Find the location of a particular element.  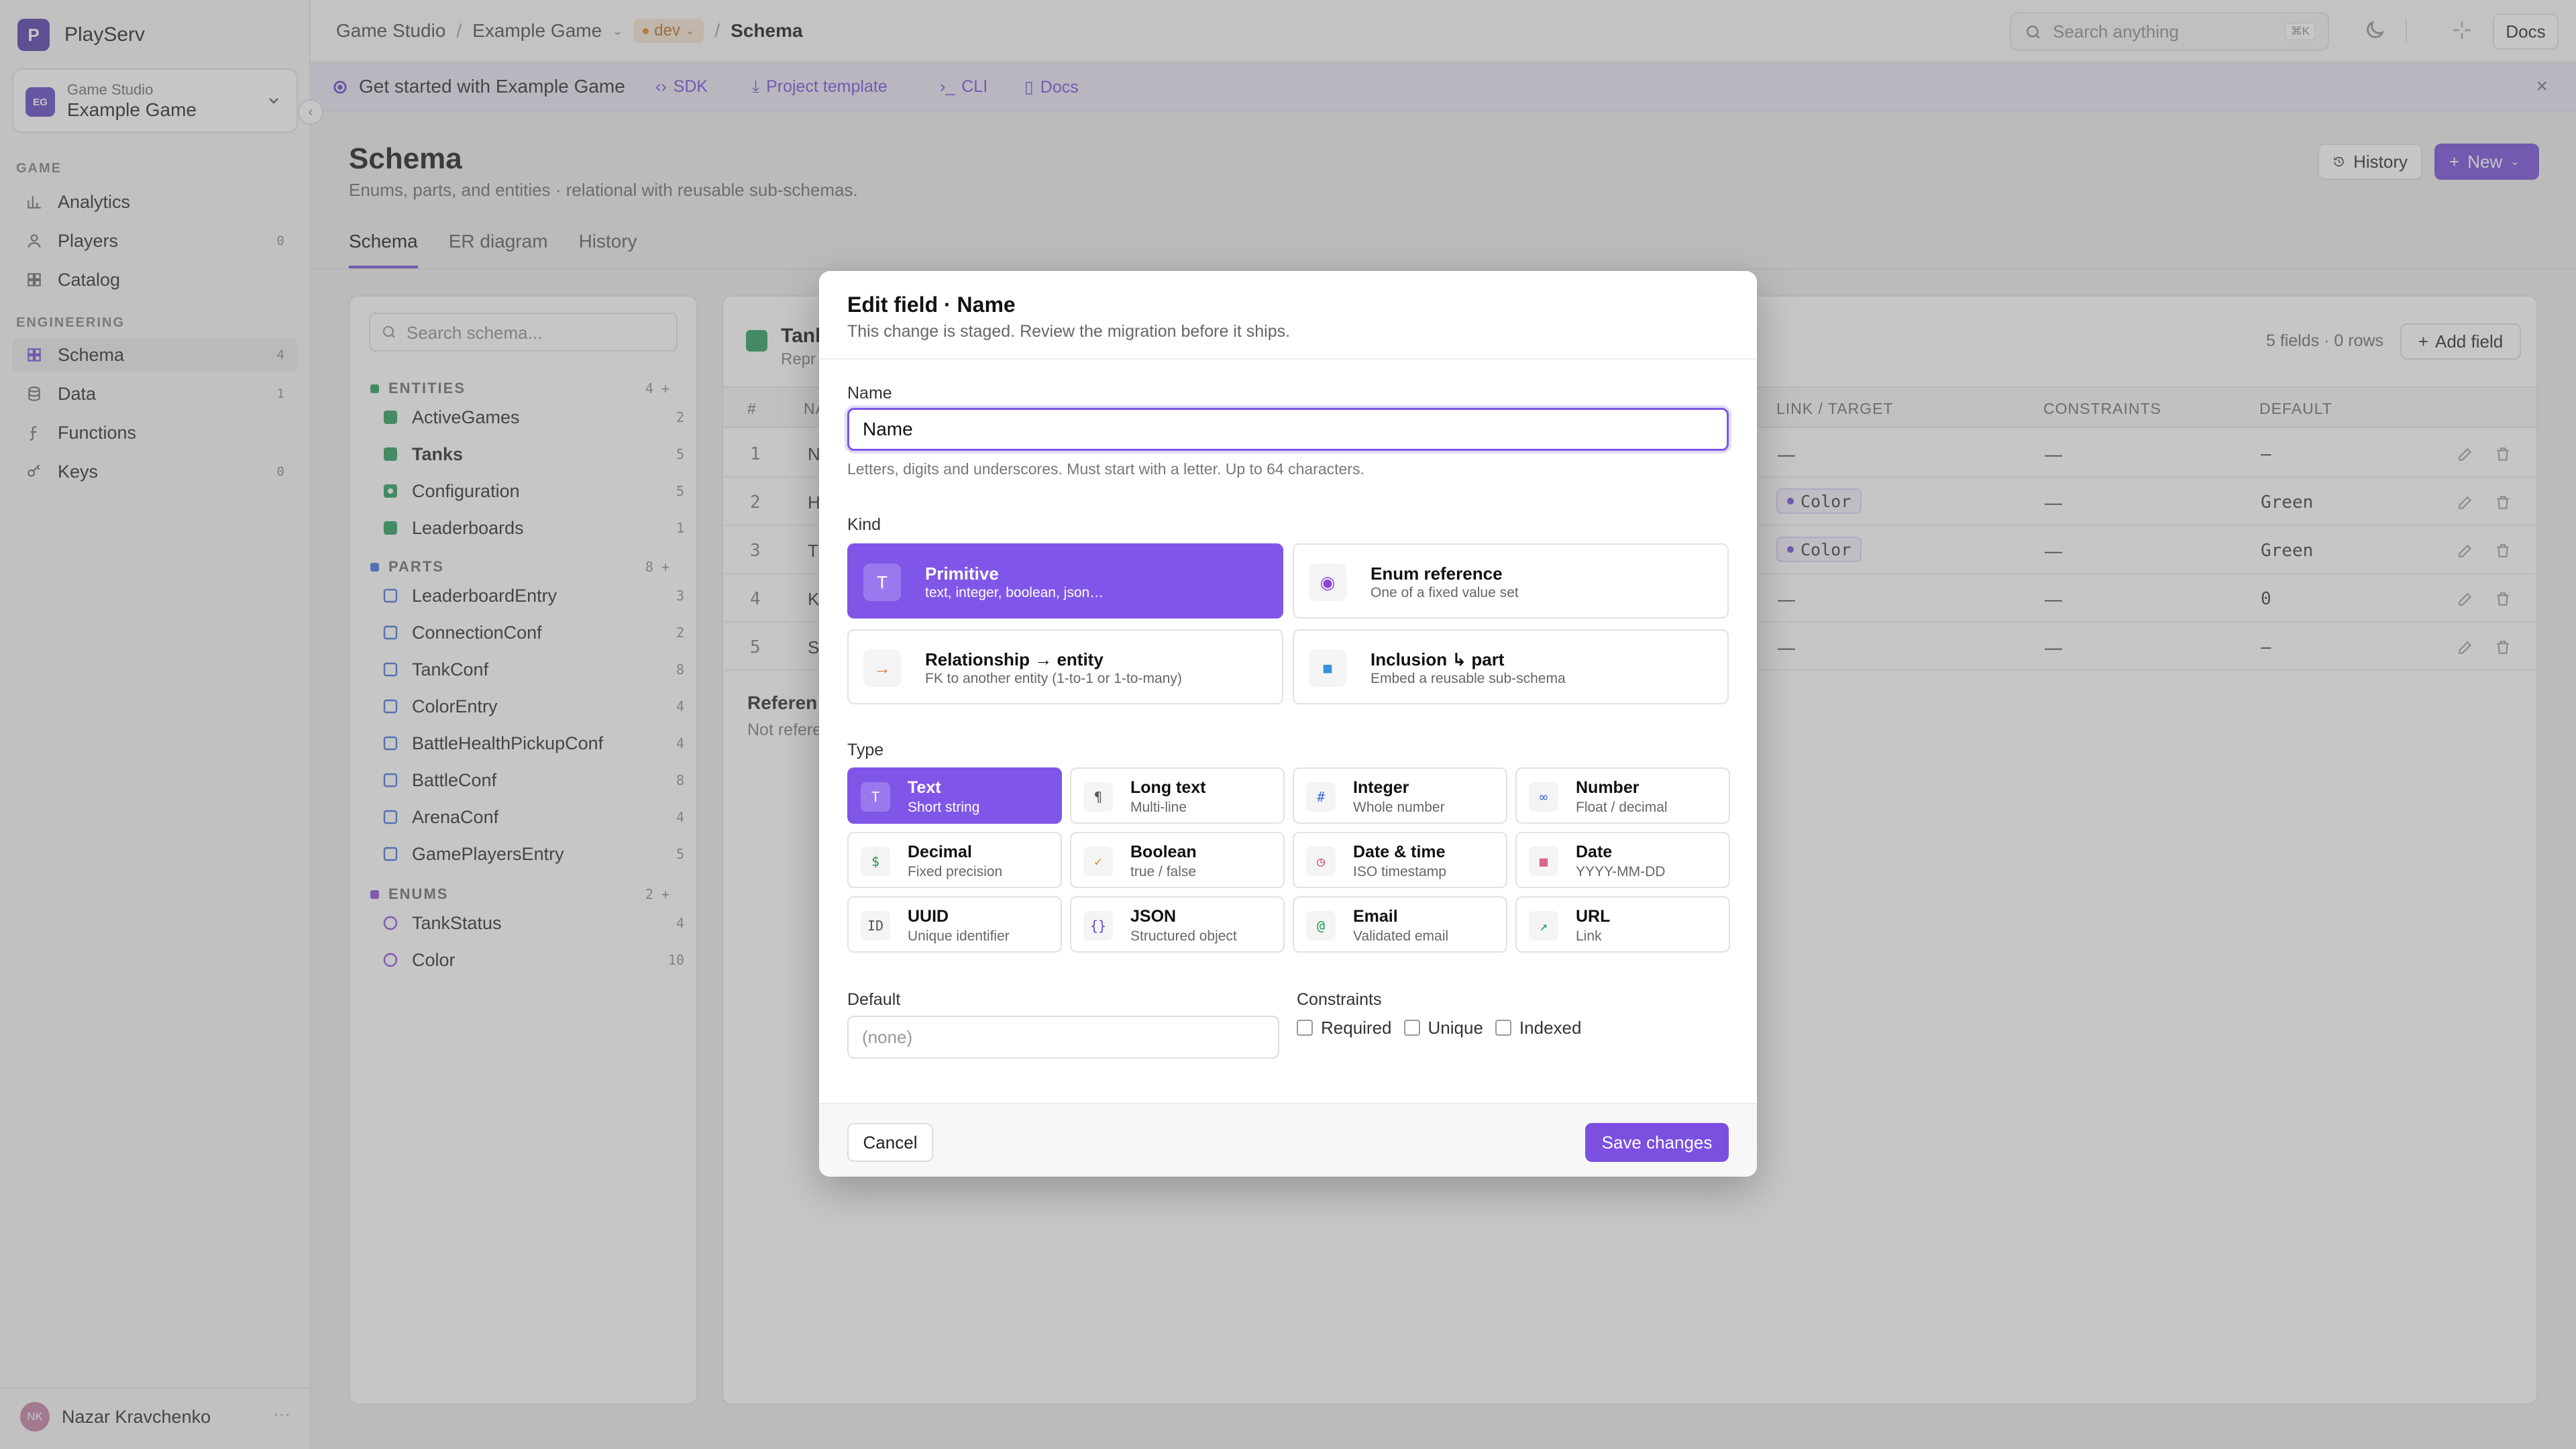

checkbox-label: Unique is located at coordinates (1455, 1027).